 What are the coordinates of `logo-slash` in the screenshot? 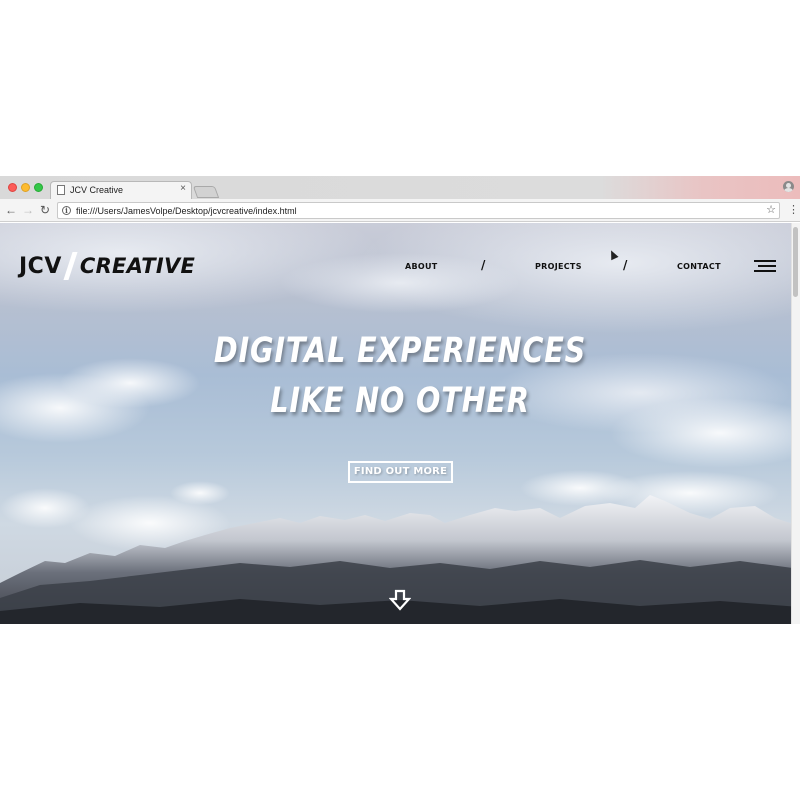 It's located at (70, 266).